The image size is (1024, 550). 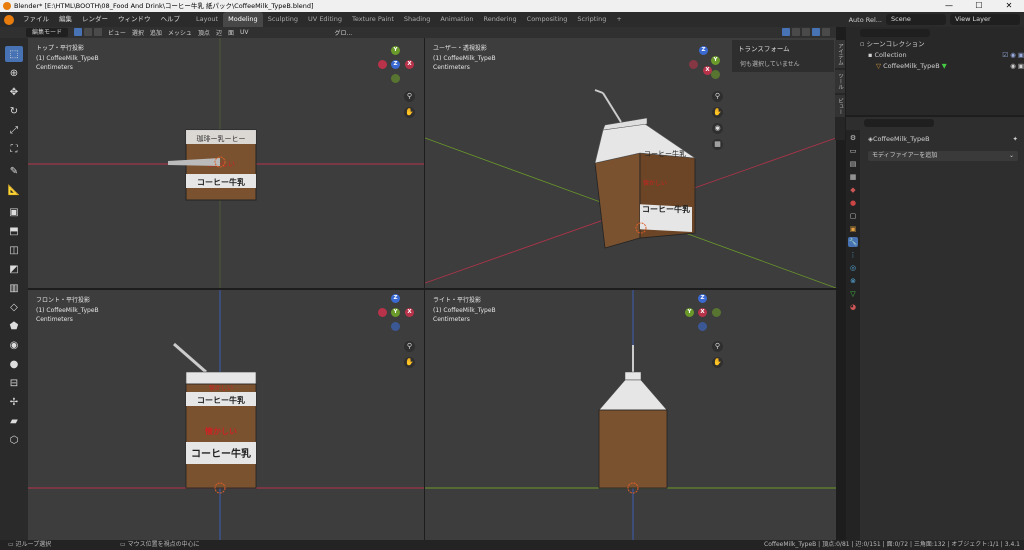 What do you see at coordinates (840, 105) in the screenshot?
I see `tab-view: ビュー` at bounding box center [840, 105].